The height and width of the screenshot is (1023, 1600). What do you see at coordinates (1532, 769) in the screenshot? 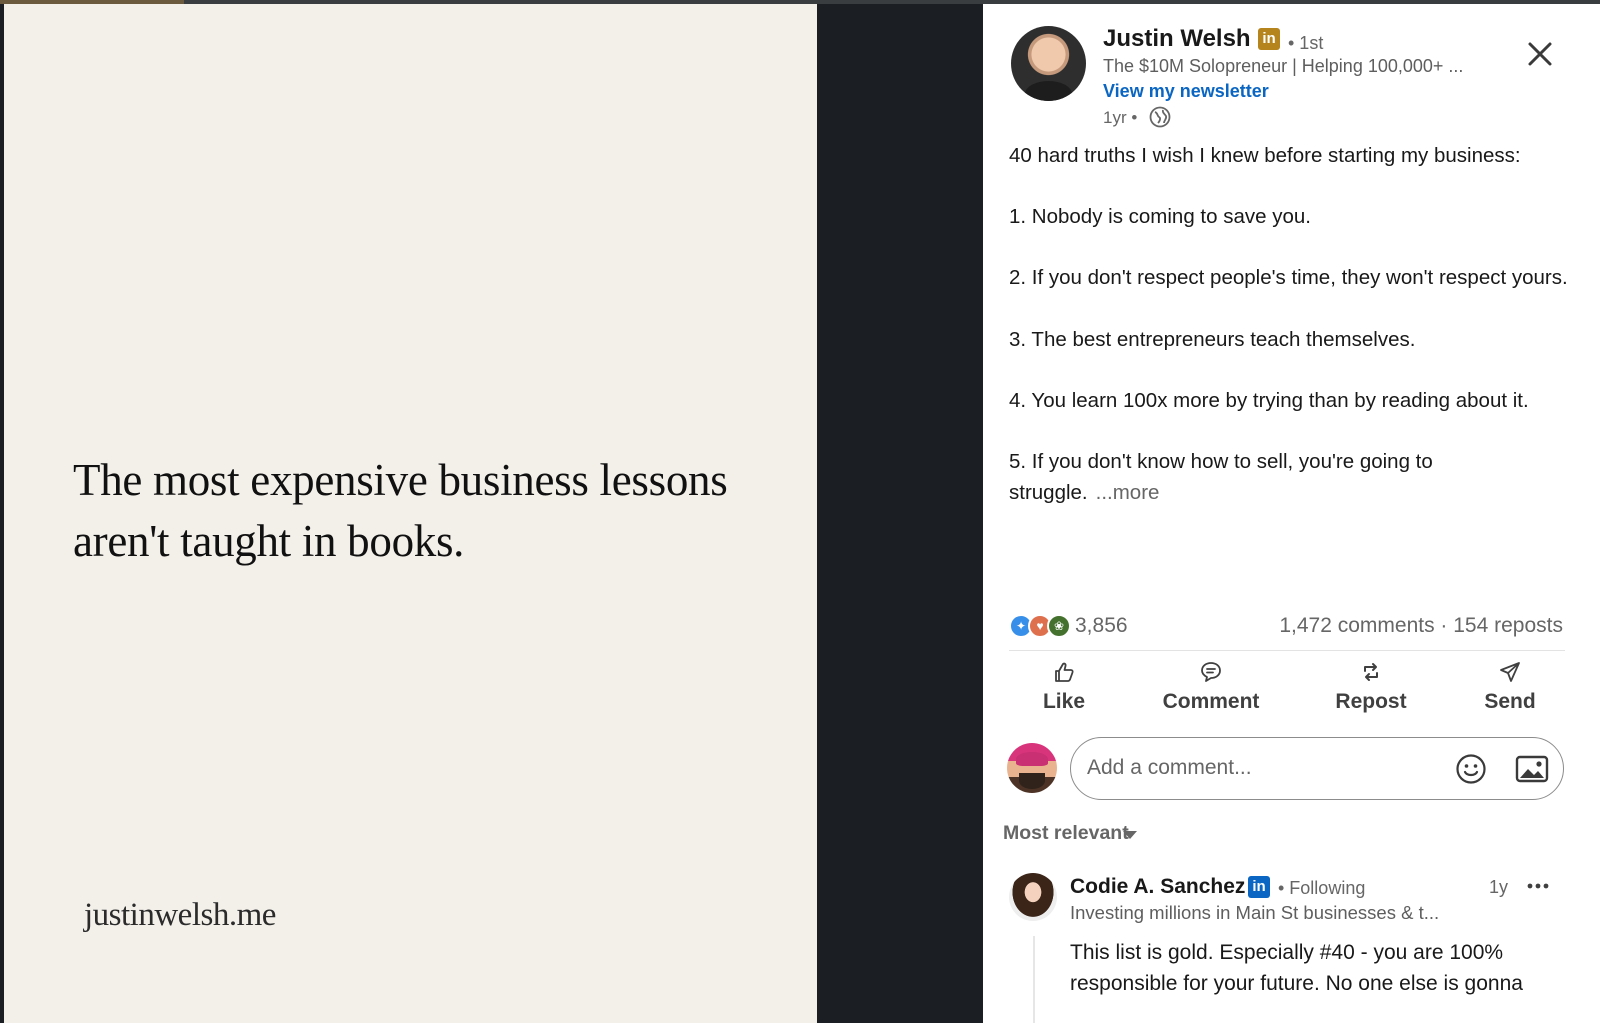
I see `photo-icon` at bounding box center [1532, 769].